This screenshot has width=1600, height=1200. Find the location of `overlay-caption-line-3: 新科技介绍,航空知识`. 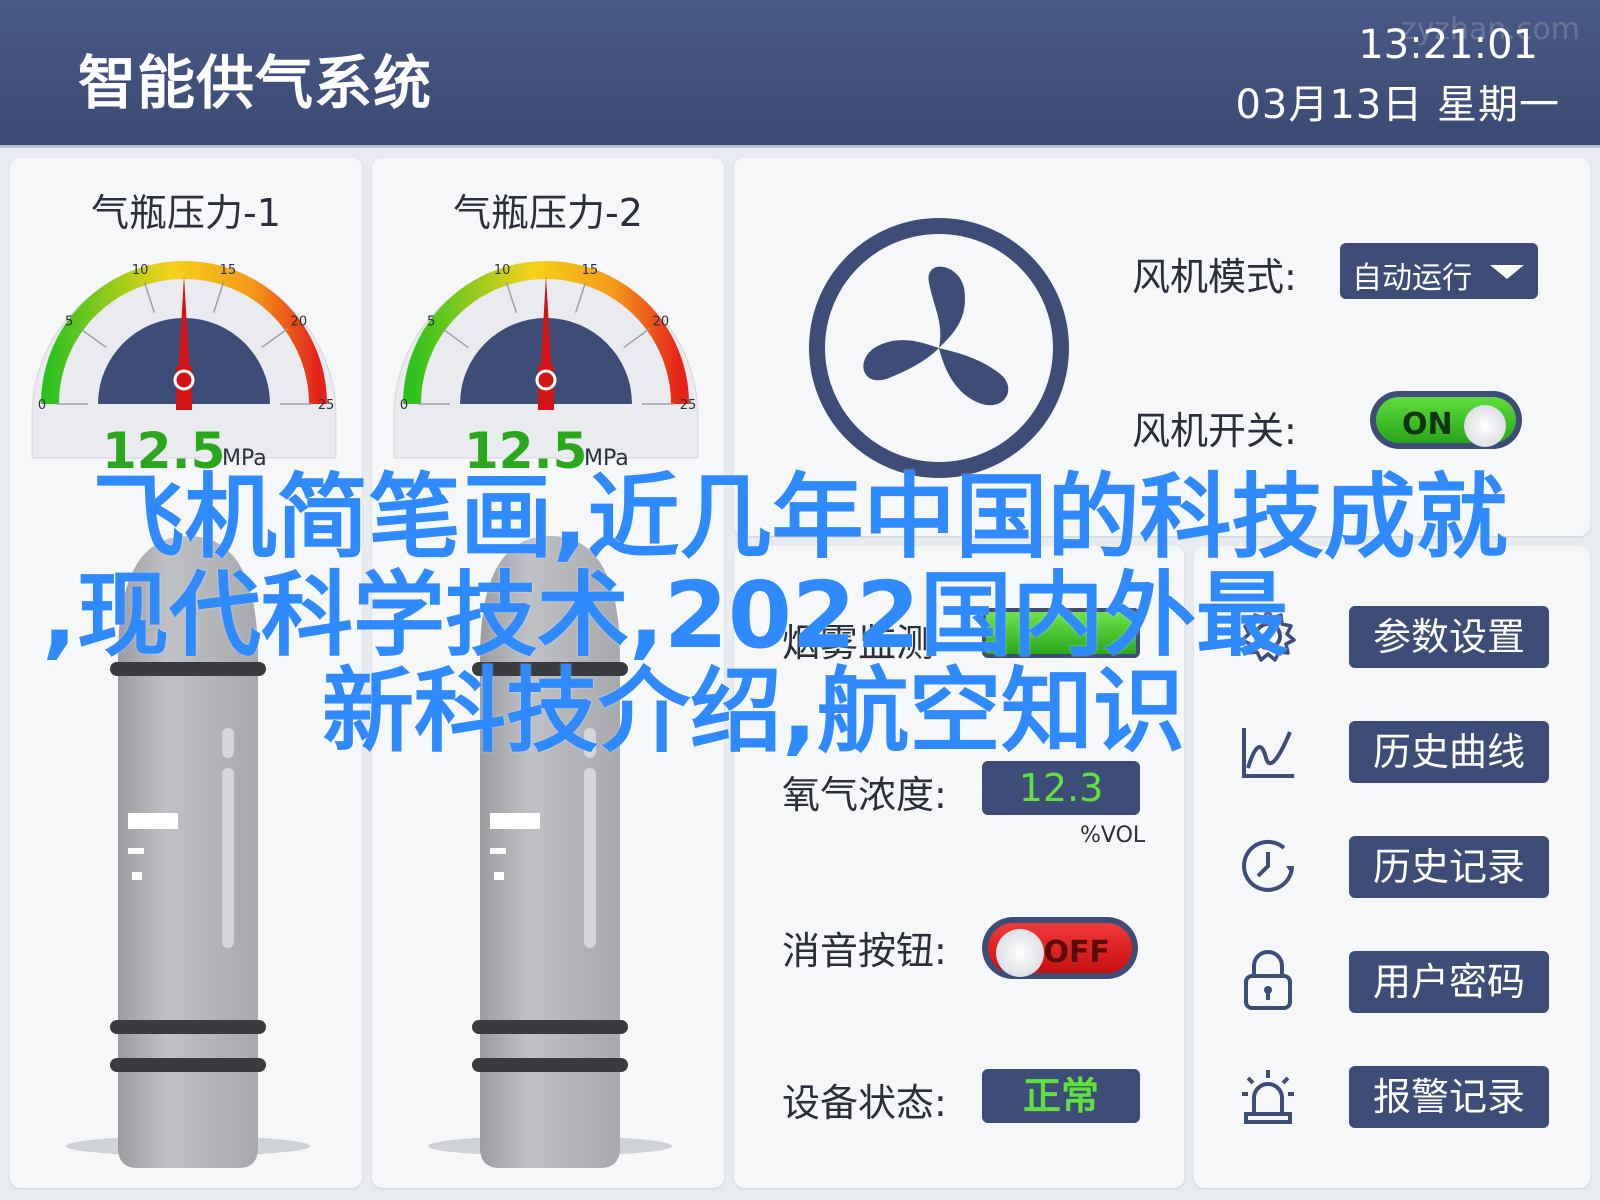

overlay-caption-line-3: 新科技介绍,航空知识 is located at coordinates (753, 711).